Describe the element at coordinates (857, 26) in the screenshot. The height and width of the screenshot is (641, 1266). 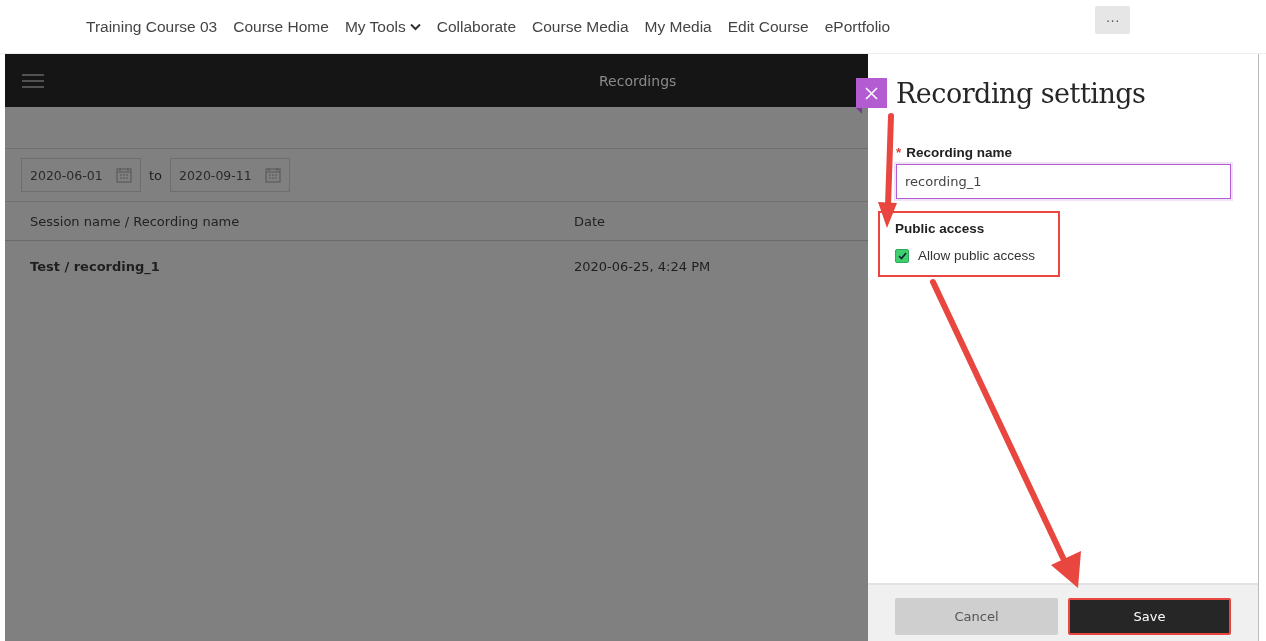
I see `nav-link: ePortfolio` at that location.